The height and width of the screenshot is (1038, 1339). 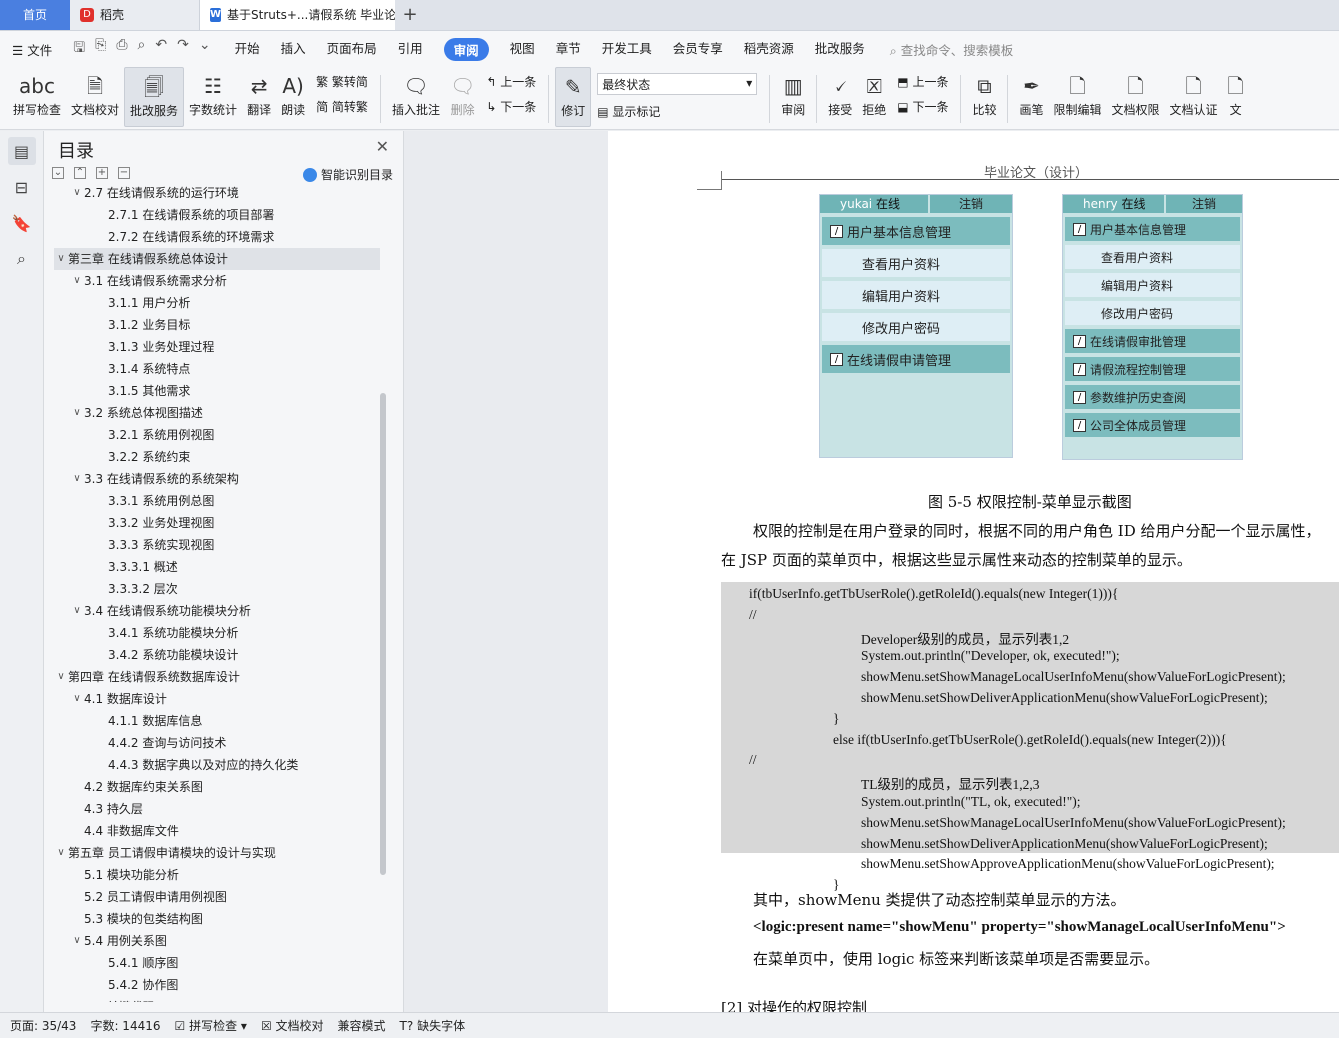 What do you see at coordinates (922, 81) in the screenshot?
I see `prev-change-button: ⬒ 上一条` at bounding box center [922, 81].